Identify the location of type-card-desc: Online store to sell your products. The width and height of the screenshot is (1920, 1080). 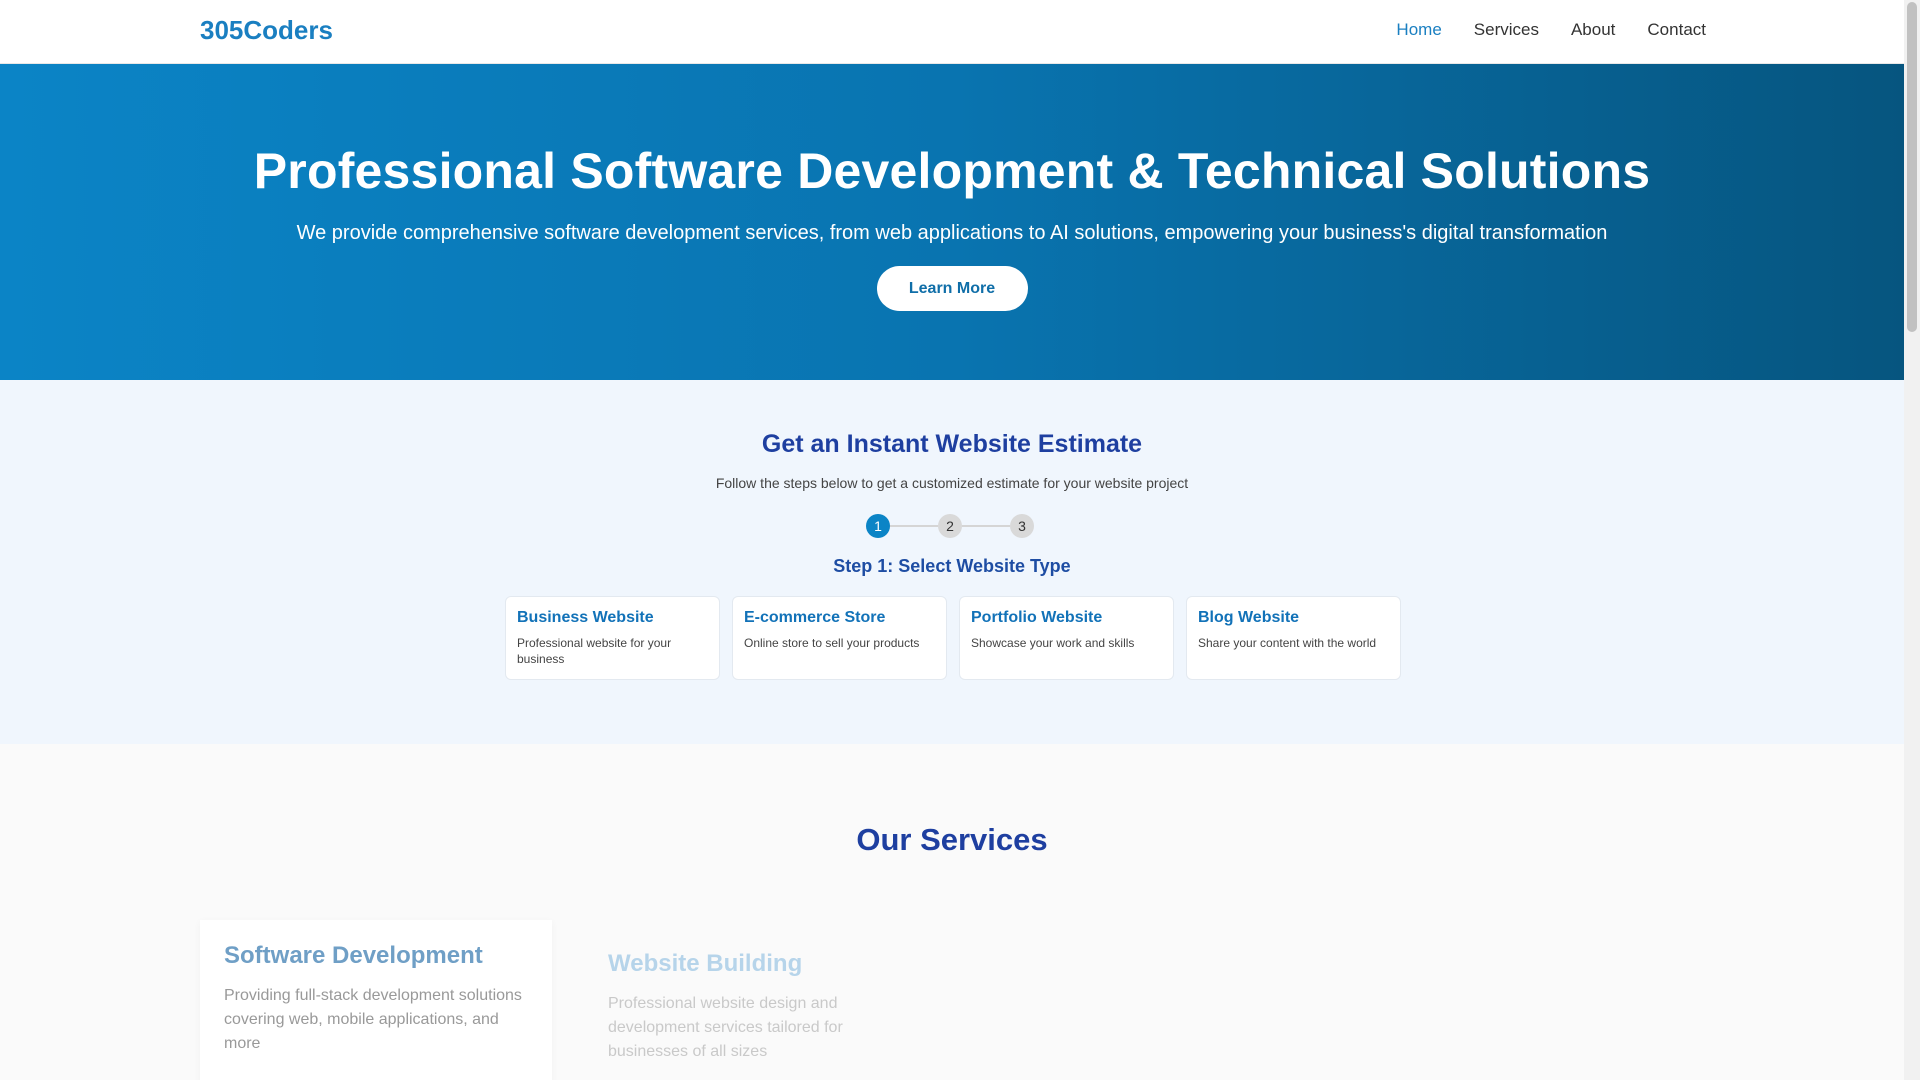
(832, 643).